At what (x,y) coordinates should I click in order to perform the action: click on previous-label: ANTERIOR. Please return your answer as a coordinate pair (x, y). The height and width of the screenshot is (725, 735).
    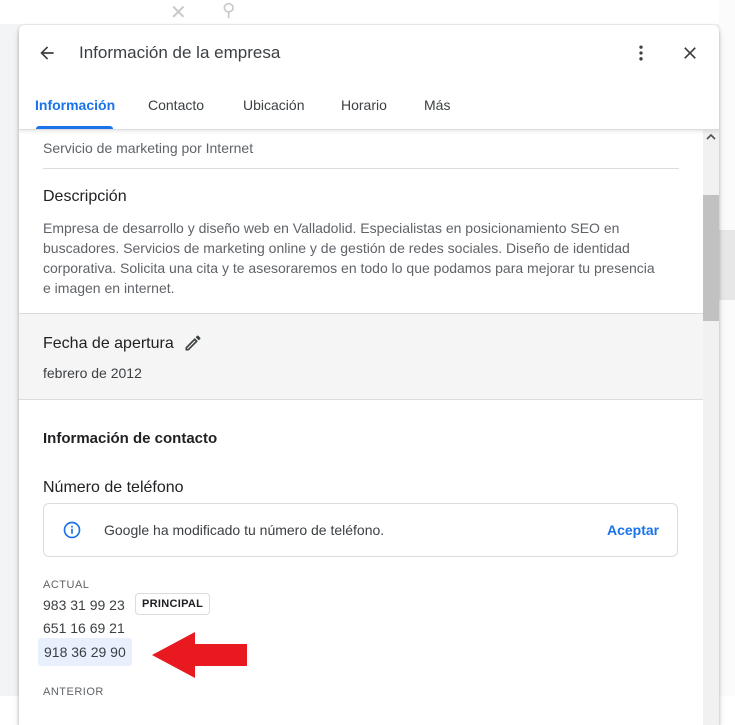
    Looking at the image, I should click on (73, 692).